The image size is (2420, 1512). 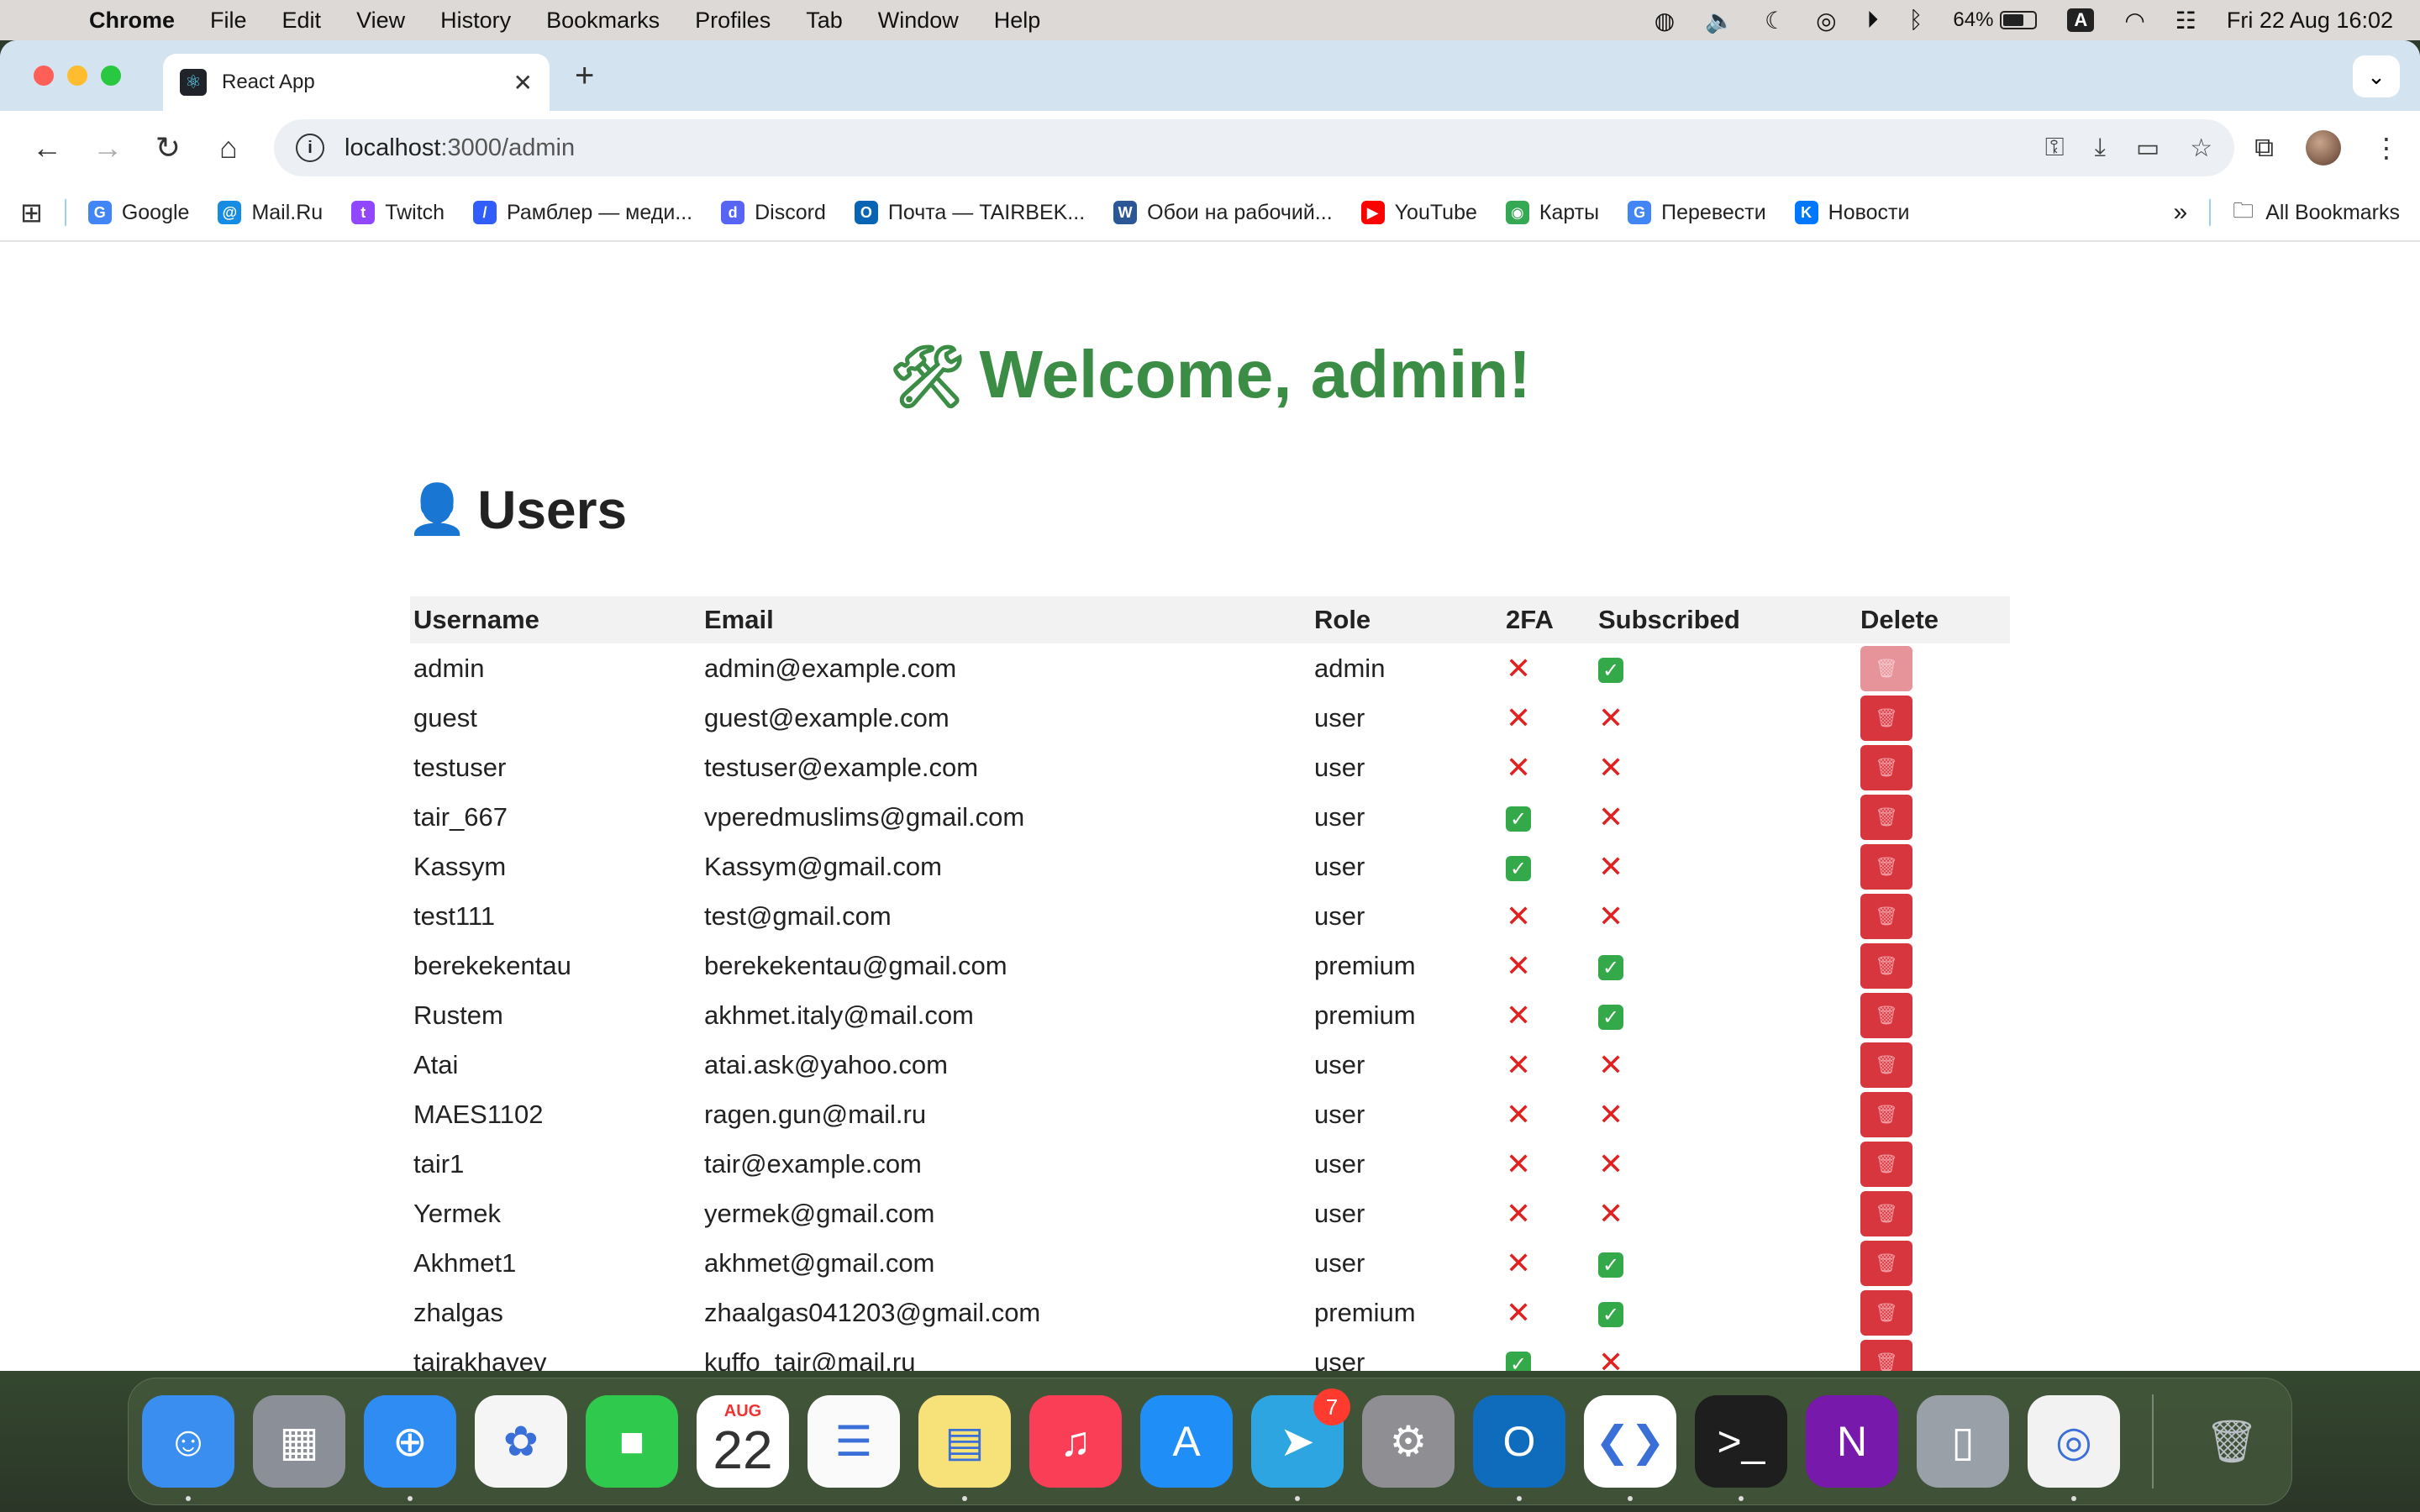 I want to click on dock: ☺ ▦ ⊕ ✿ ■ AUG 22 ☰ ▤ ♫ A ➤ 7 ⚙ O ❮❯ >_ N ▯ ◎ 🗑, so click(x=1210, y=1441).